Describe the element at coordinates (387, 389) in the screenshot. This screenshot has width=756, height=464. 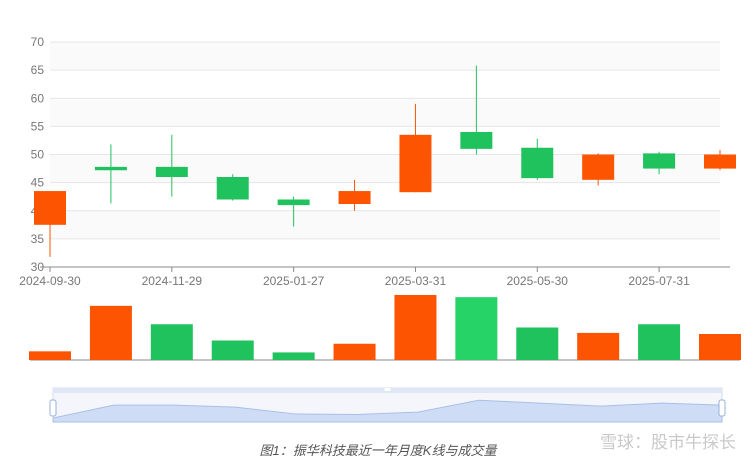
I see `navigator-grip-icon` at that location.